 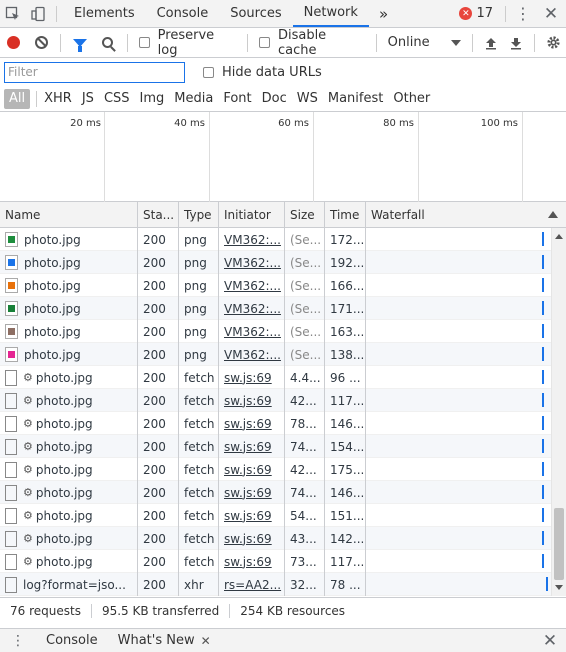 What do you see at coordinates (164, 640) in the screenshot?
I see `drawer-tab-whats-new: What's New ✕` at bounding box center [164, 640].